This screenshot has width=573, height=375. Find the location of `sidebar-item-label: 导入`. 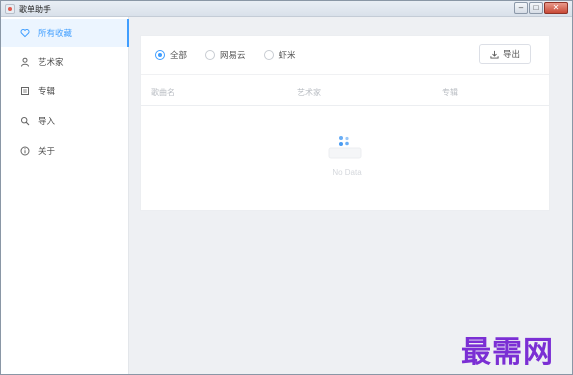

sidebar-item-label: 导入 is located at coordinates (47, 121).